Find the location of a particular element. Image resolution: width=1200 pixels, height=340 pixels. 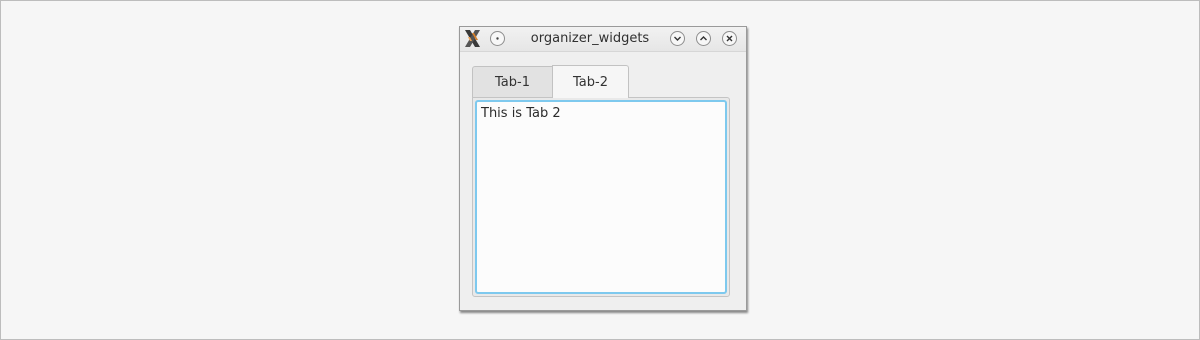

window-menu-button is located at coordinates (497, 38).